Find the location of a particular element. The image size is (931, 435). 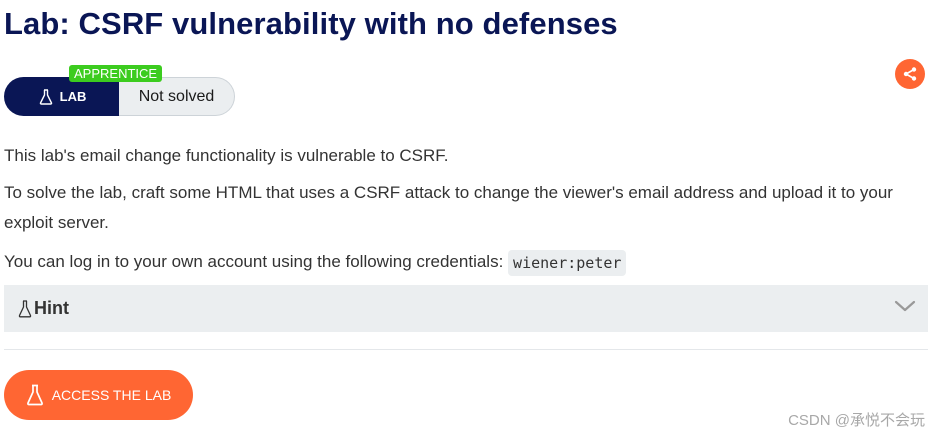

hint-label: Hint is located at coordinates (51, 308).